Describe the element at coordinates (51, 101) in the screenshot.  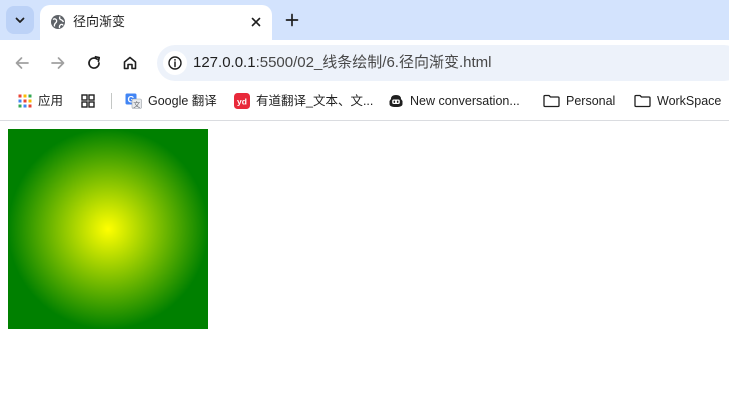
I see `bookmark-label: 应用` at that location.